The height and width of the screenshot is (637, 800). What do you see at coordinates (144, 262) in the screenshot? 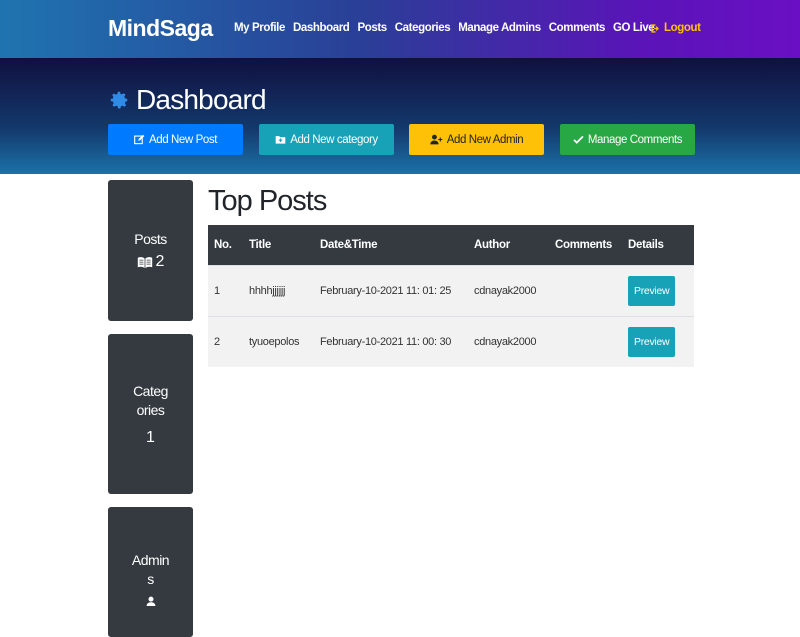
I see `book-icon` at bounding box center [144, 262].